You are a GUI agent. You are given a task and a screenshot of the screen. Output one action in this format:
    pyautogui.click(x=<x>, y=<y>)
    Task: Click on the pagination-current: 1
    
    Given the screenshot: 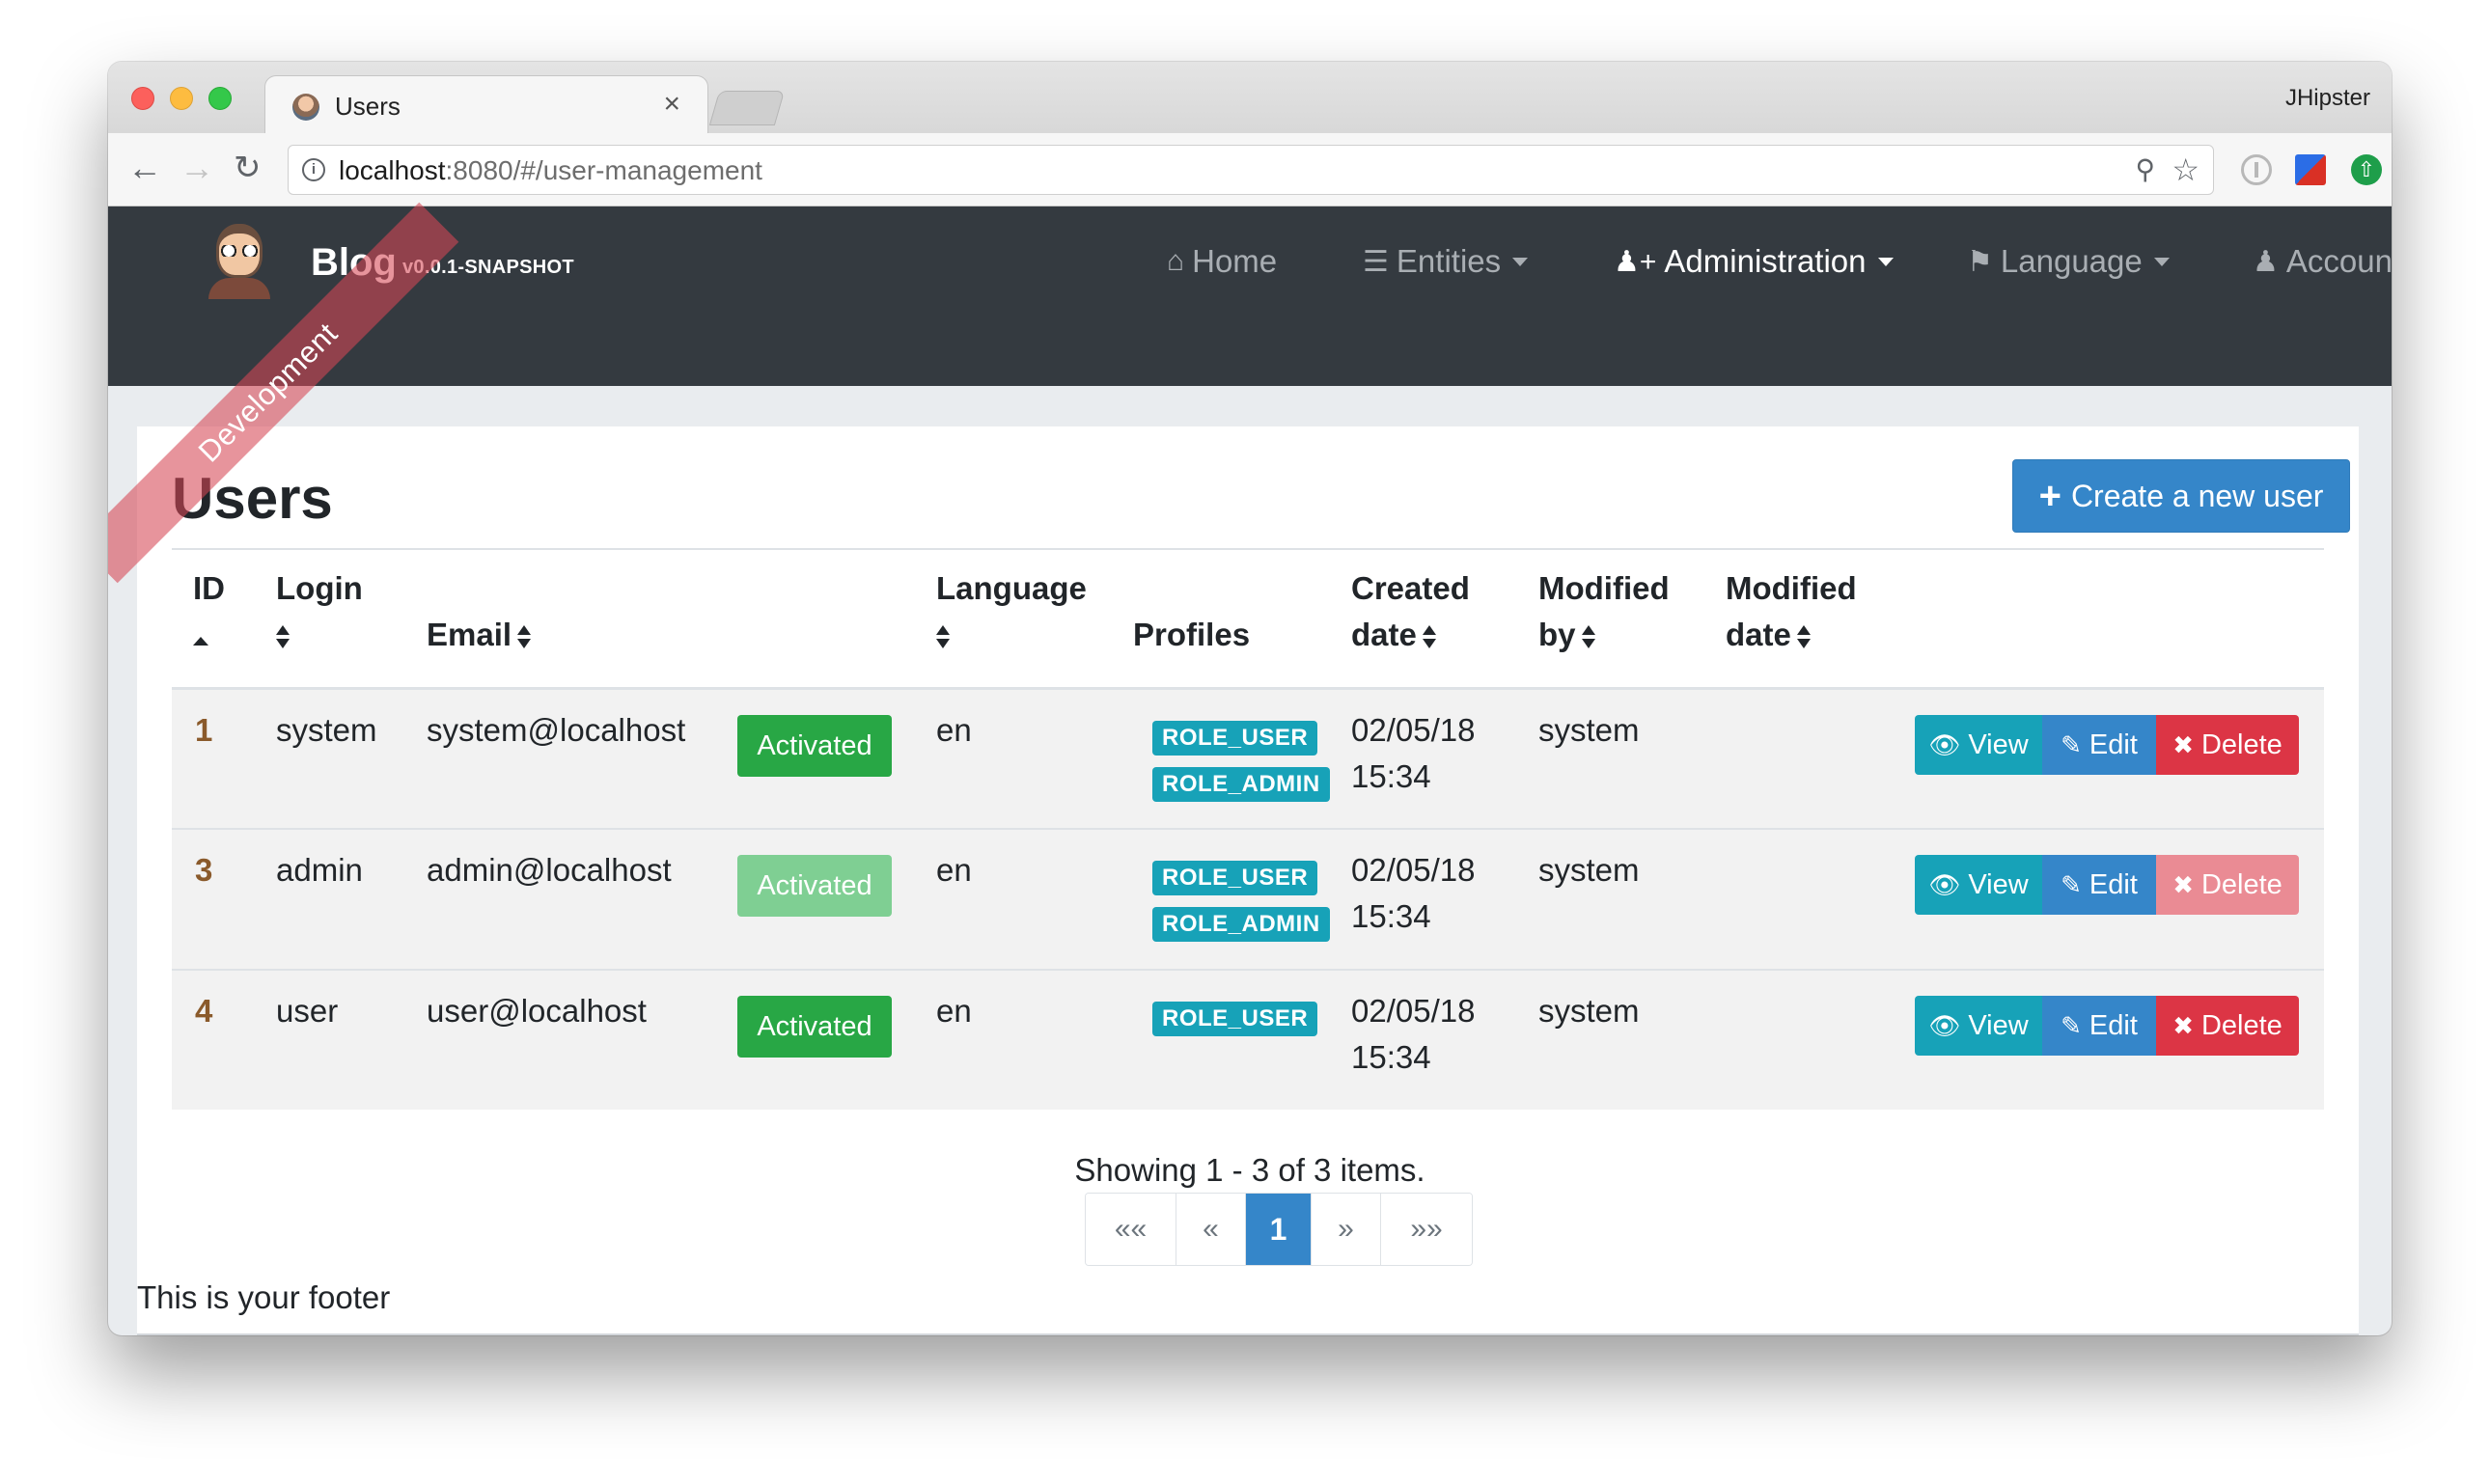 What is the action you would take?
    pyautogui.click(x=1279, y=1229)
    